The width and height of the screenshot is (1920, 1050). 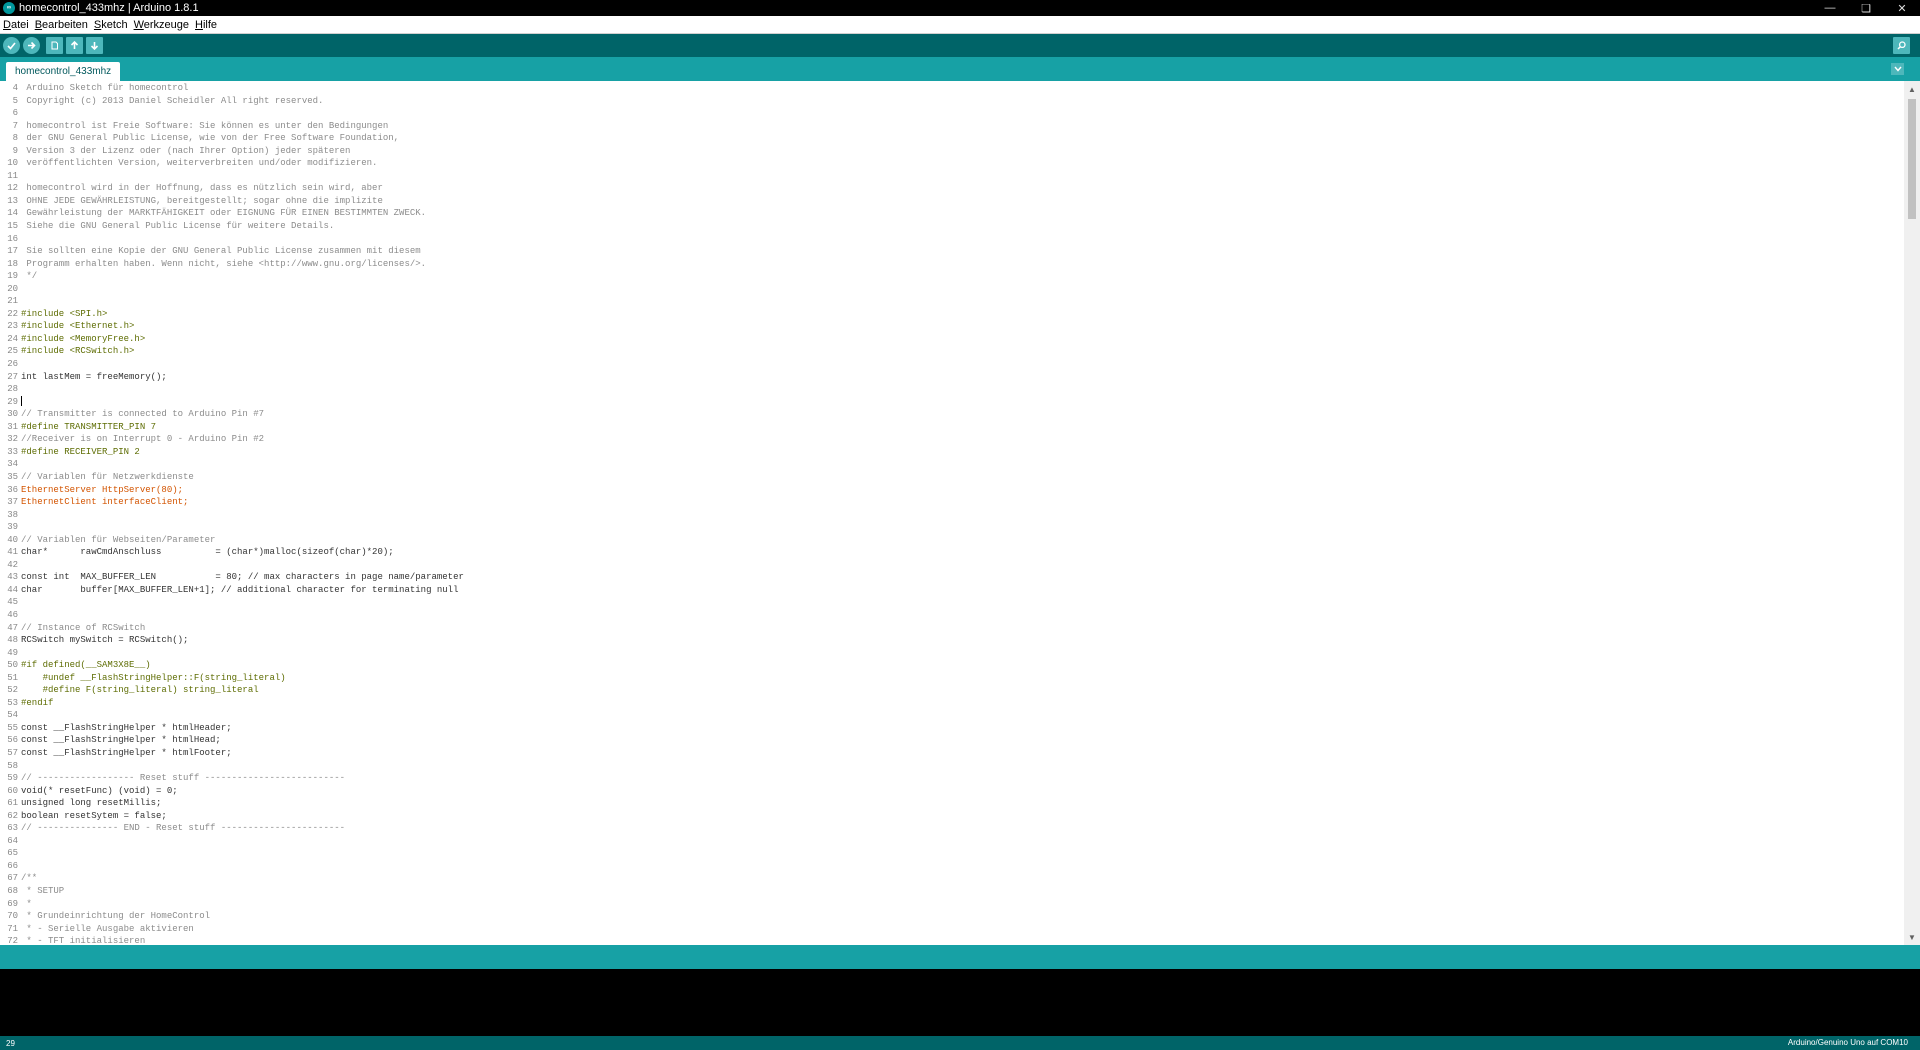 I want to click on verify-button, so click(x=11, y=45).